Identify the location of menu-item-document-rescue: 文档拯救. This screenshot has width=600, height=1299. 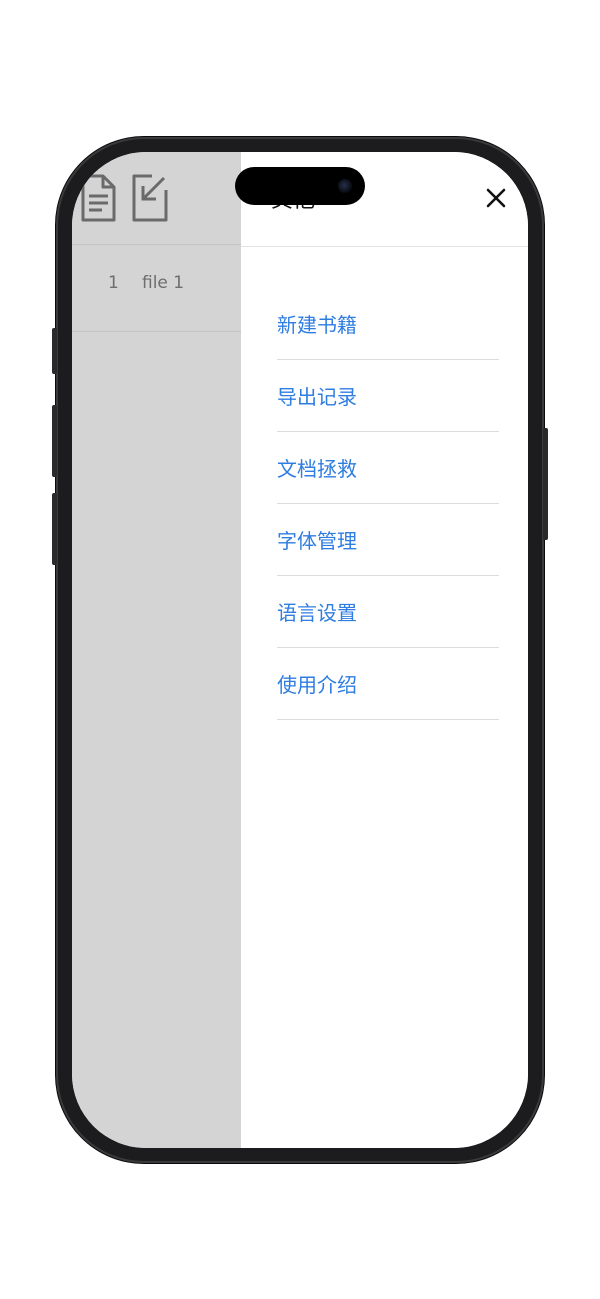
(388, 468).